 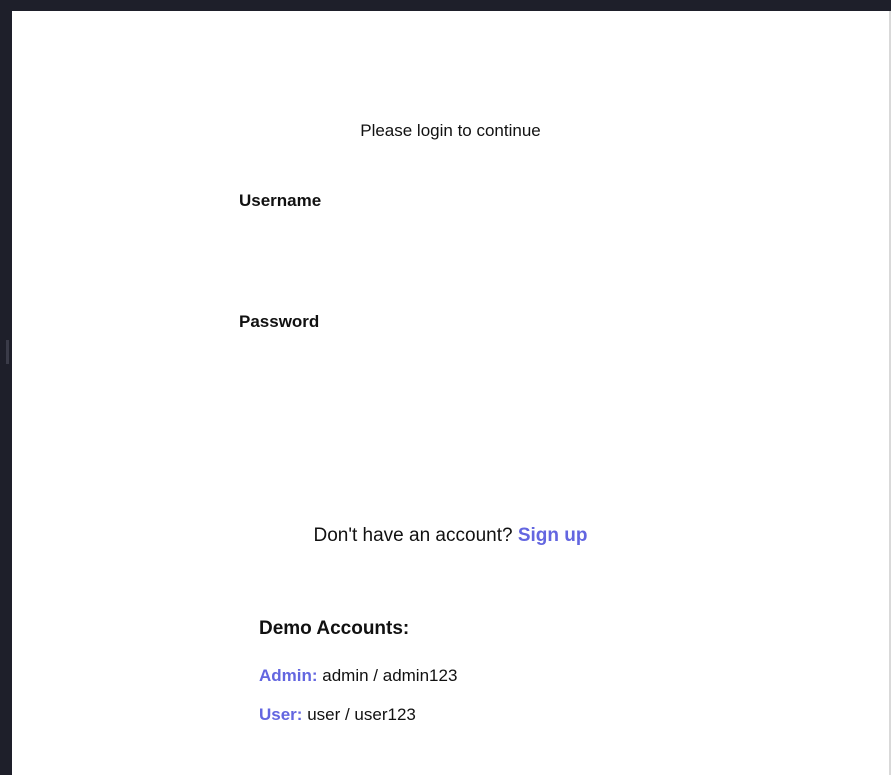 I want to click on window-top-bar, so click(x=445, y=5).